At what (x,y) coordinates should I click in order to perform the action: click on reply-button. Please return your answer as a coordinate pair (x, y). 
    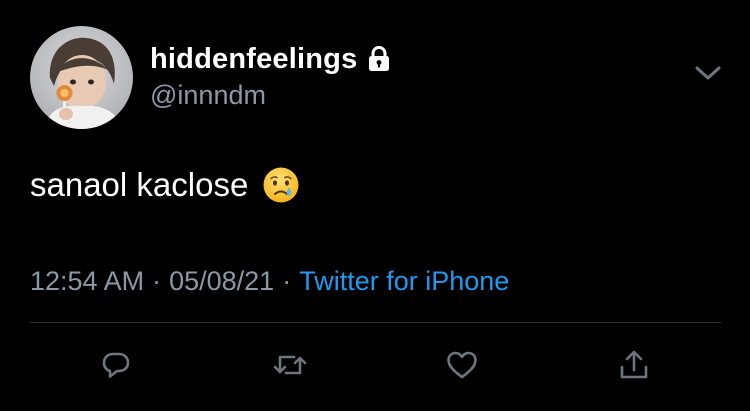
    Looking at the image, I should click on (116, 367).